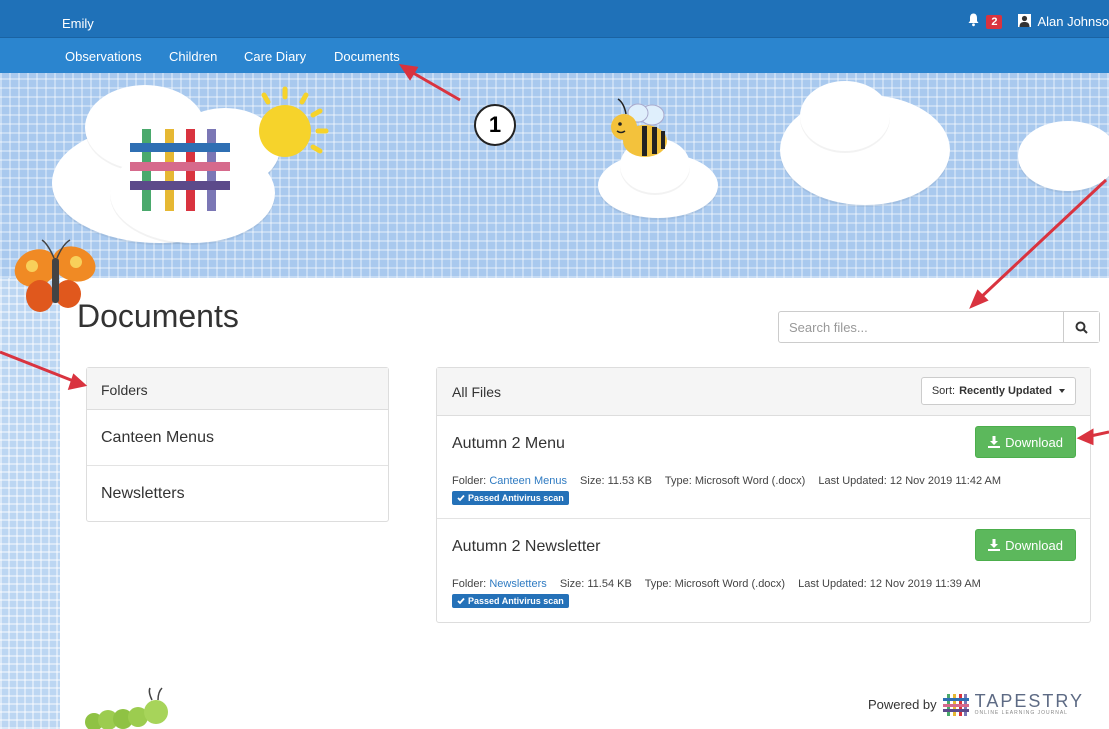  I want to click on file-updated: 12 Nov 2019 11:39 AM, so click(925, 584).